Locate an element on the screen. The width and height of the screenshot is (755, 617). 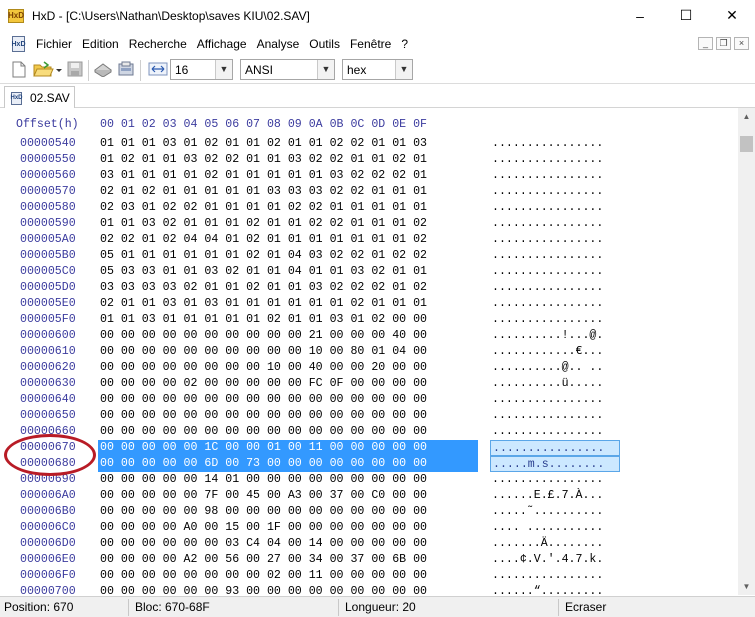
menu-analyse: Analyse is located at coordinates (278, 44).